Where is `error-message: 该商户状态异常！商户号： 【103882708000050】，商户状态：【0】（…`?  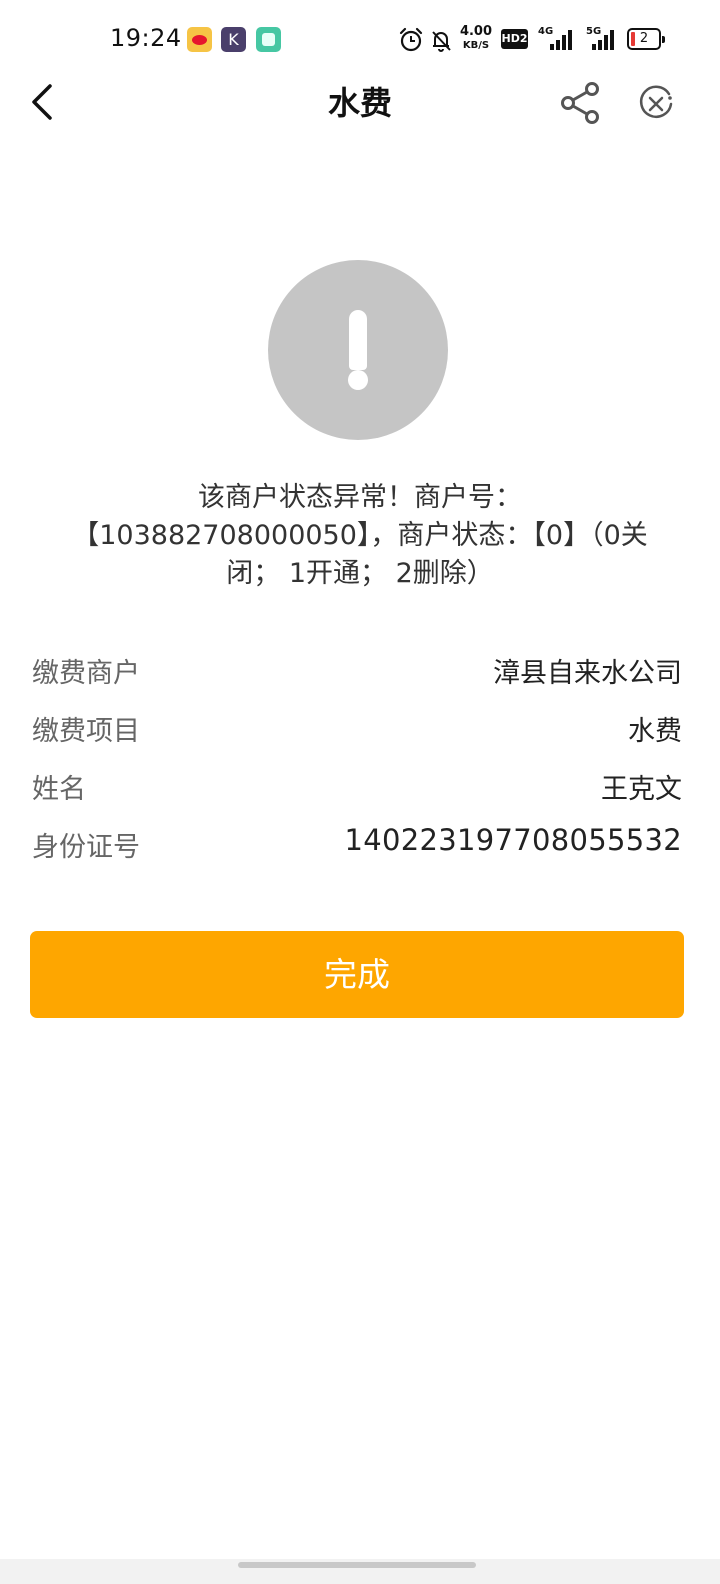 error-message: 该商户状态异常！商户号： 【103882708000050】，商户状态：【0】（… is located at coordinates (360, 536).